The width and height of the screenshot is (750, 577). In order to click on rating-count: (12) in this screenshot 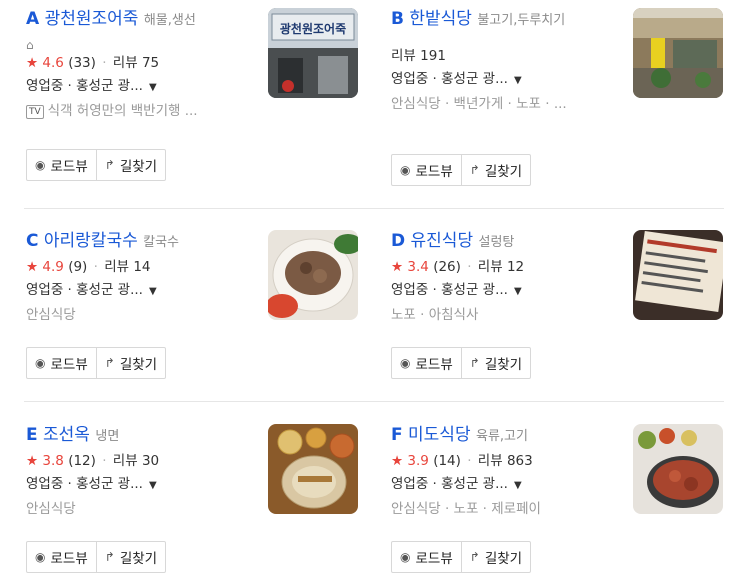, I will do `click(82, 461)`.